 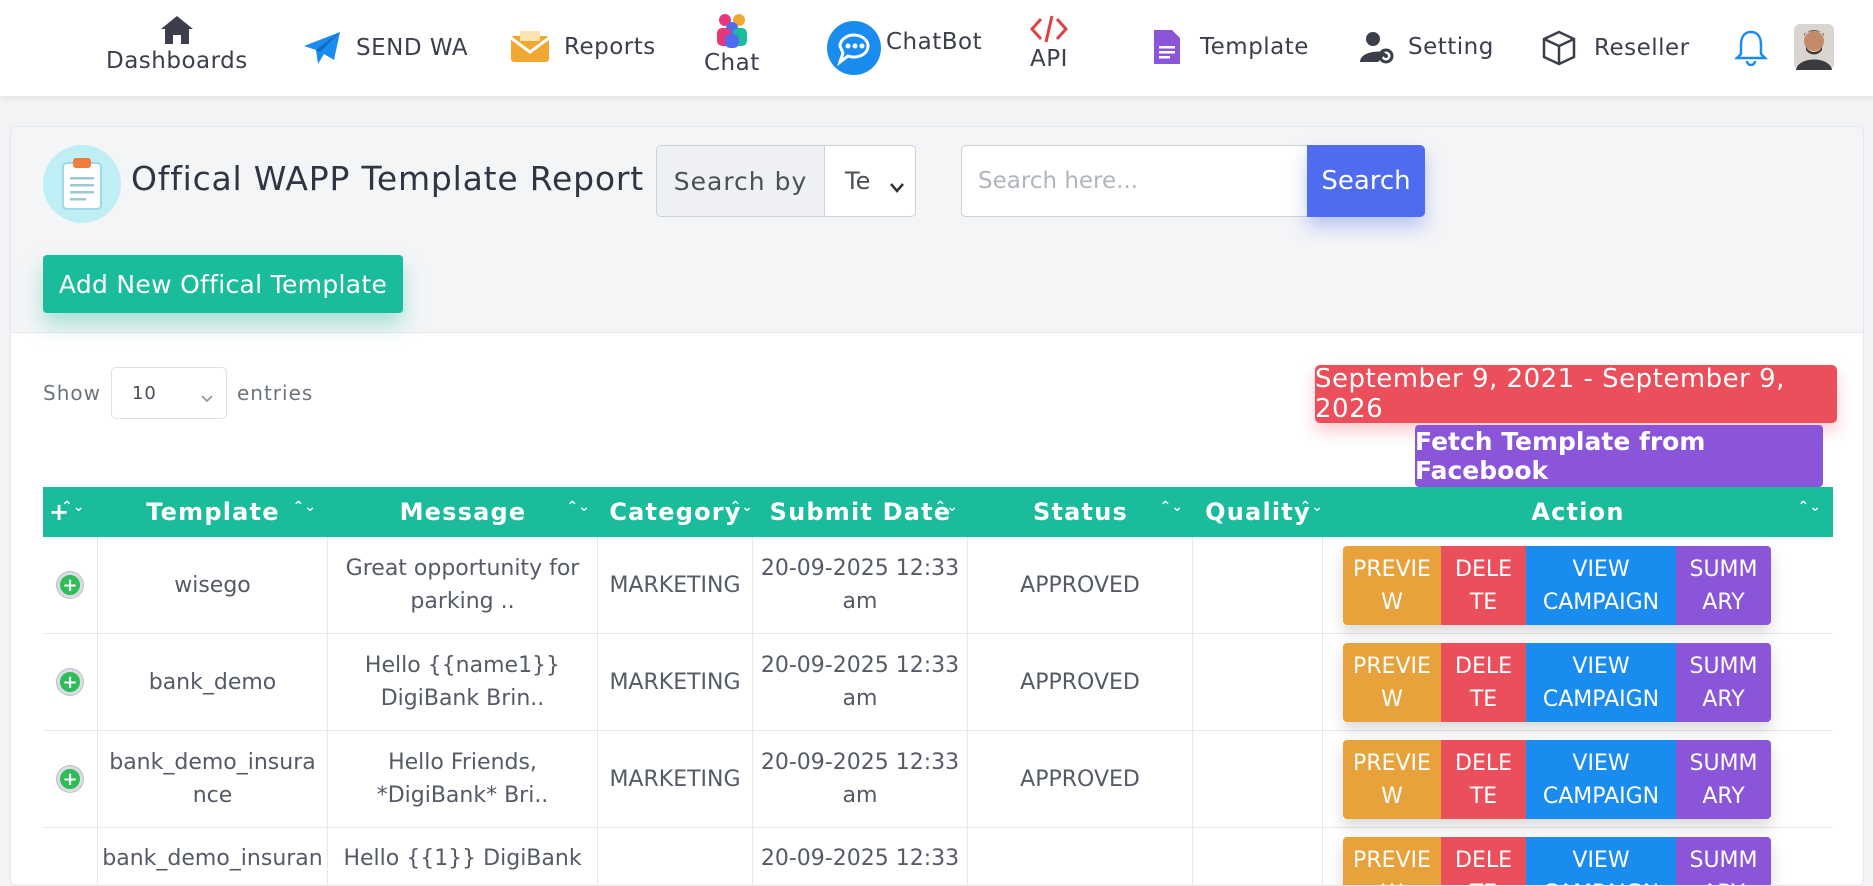 I want to click on nav-api: API, so click(x=1049, y=43).